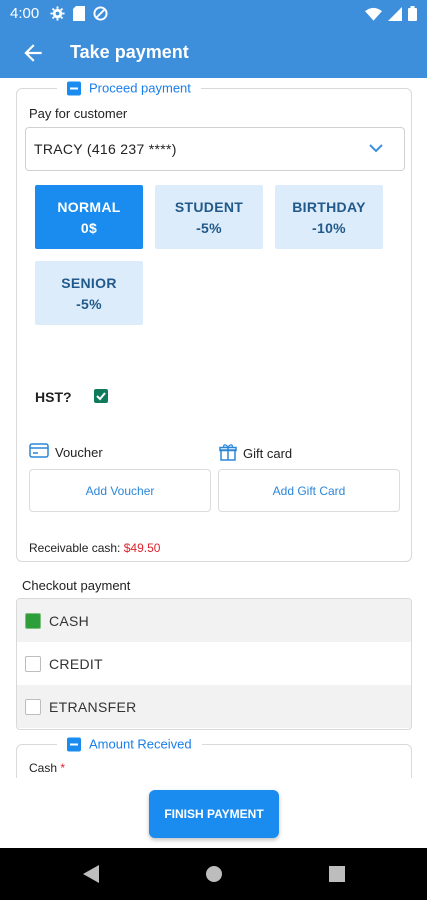  Describe the element at coordinates (89, 227) in the screenshot. I see `discount-value: 0$` at that location.